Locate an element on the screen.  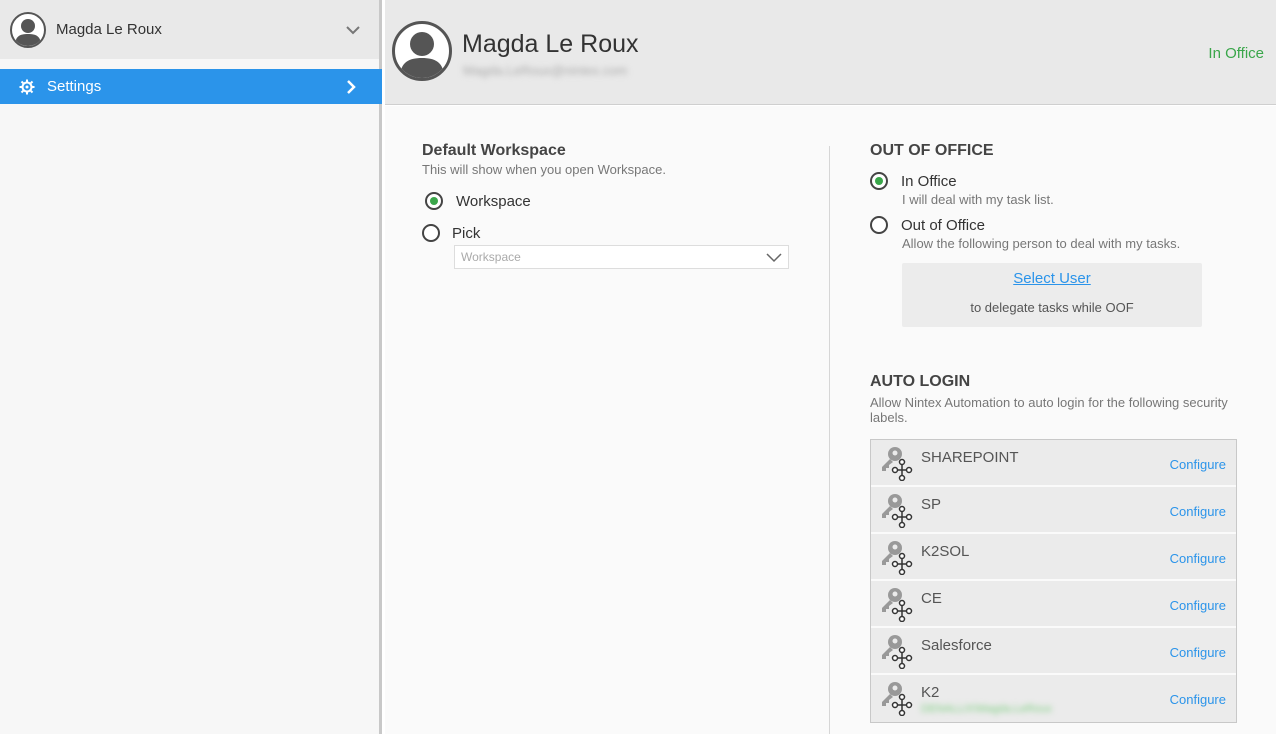
section-title: OUT OF OFFICE is located at coordinates (932, 150).